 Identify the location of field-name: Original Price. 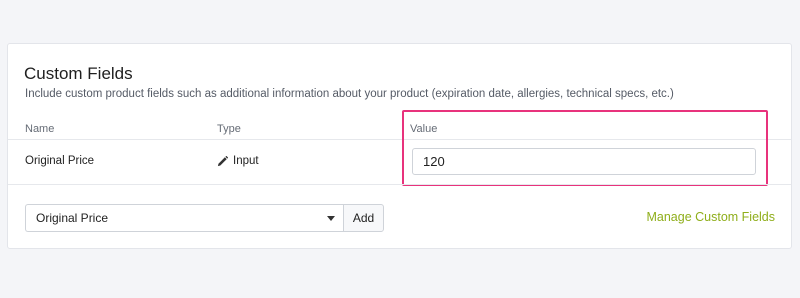
(60, 161).